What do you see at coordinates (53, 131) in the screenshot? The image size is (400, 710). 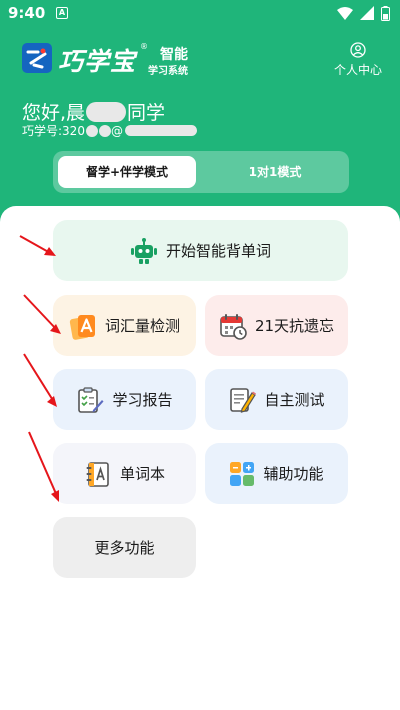 I see `account-label: 巧学号:320` at bounding box center [53, 131].